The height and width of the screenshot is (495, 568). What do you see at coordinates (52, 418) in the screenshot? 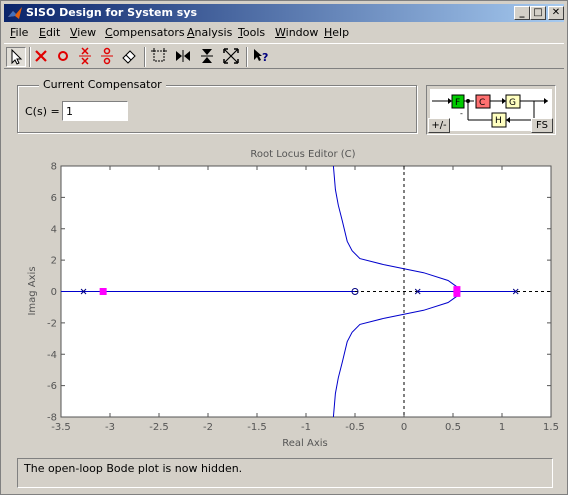
I see `y-tick-label: -8` at bounding box center [52, 418].